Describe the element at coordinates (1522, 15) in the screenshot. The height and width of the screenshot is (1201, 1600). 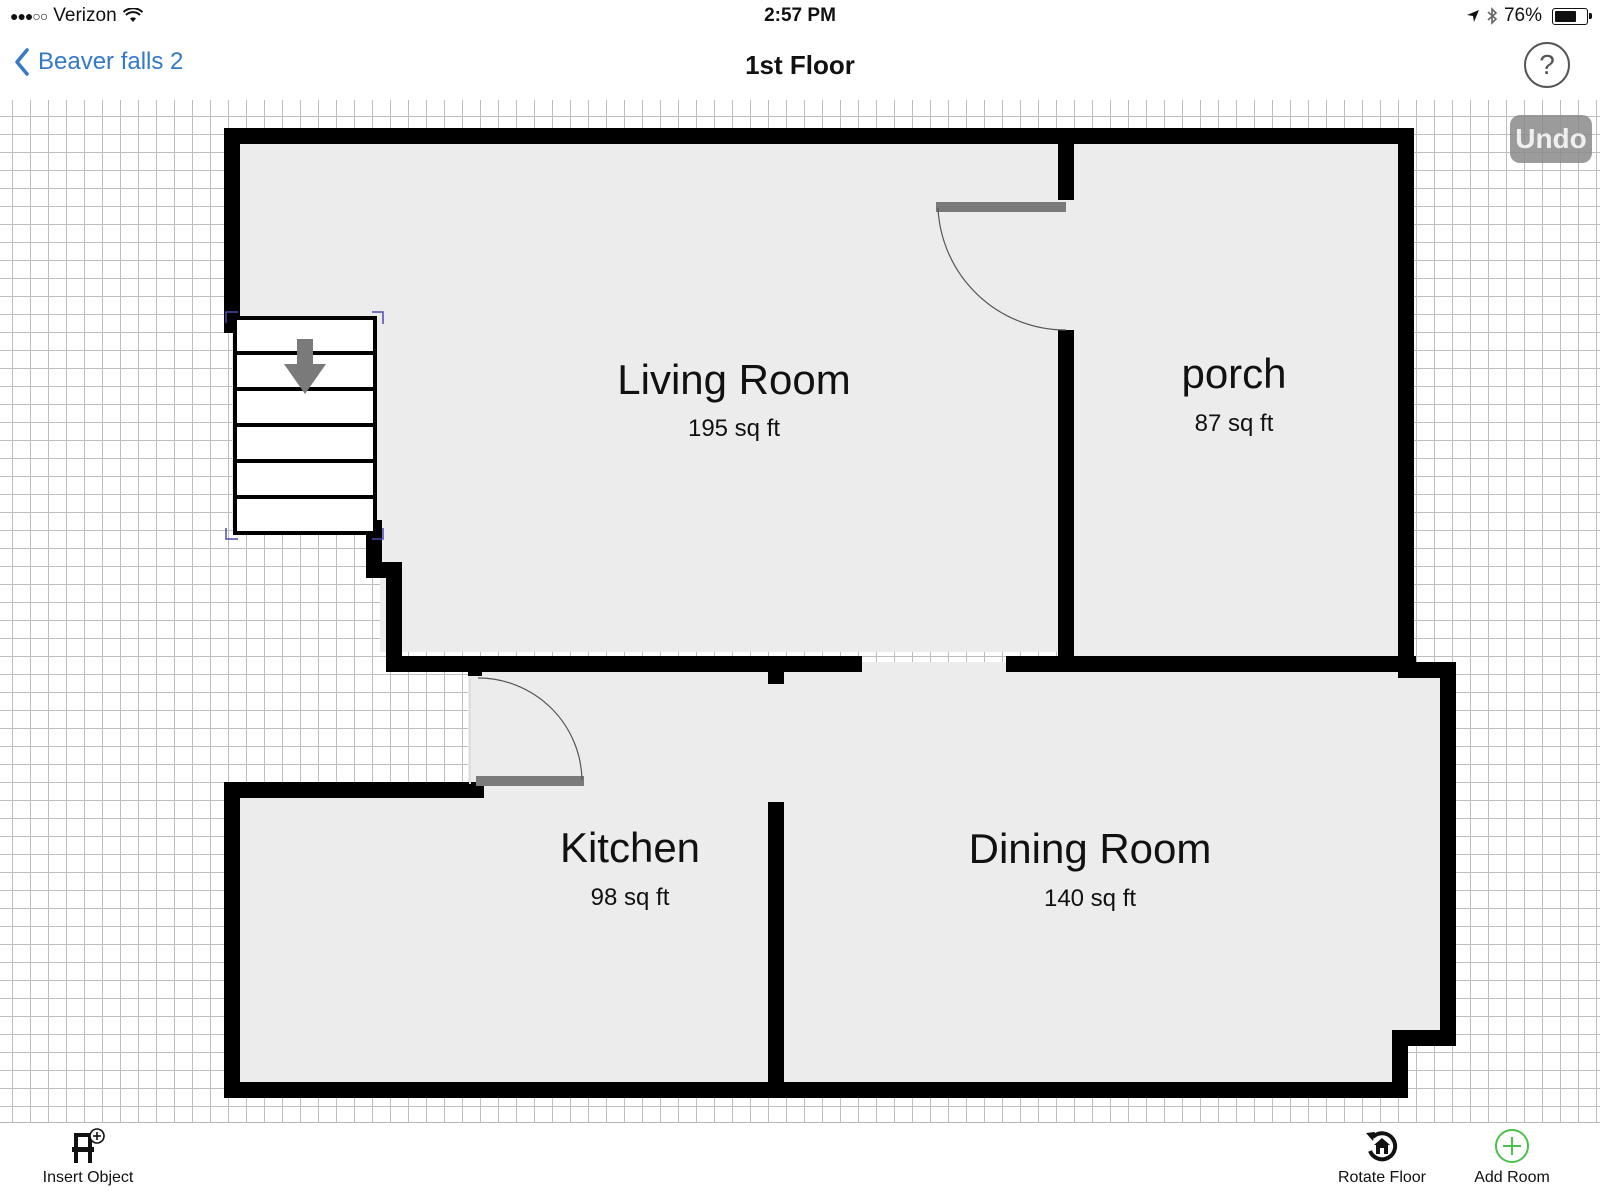
I see `battery-percent: 76%` at that location.